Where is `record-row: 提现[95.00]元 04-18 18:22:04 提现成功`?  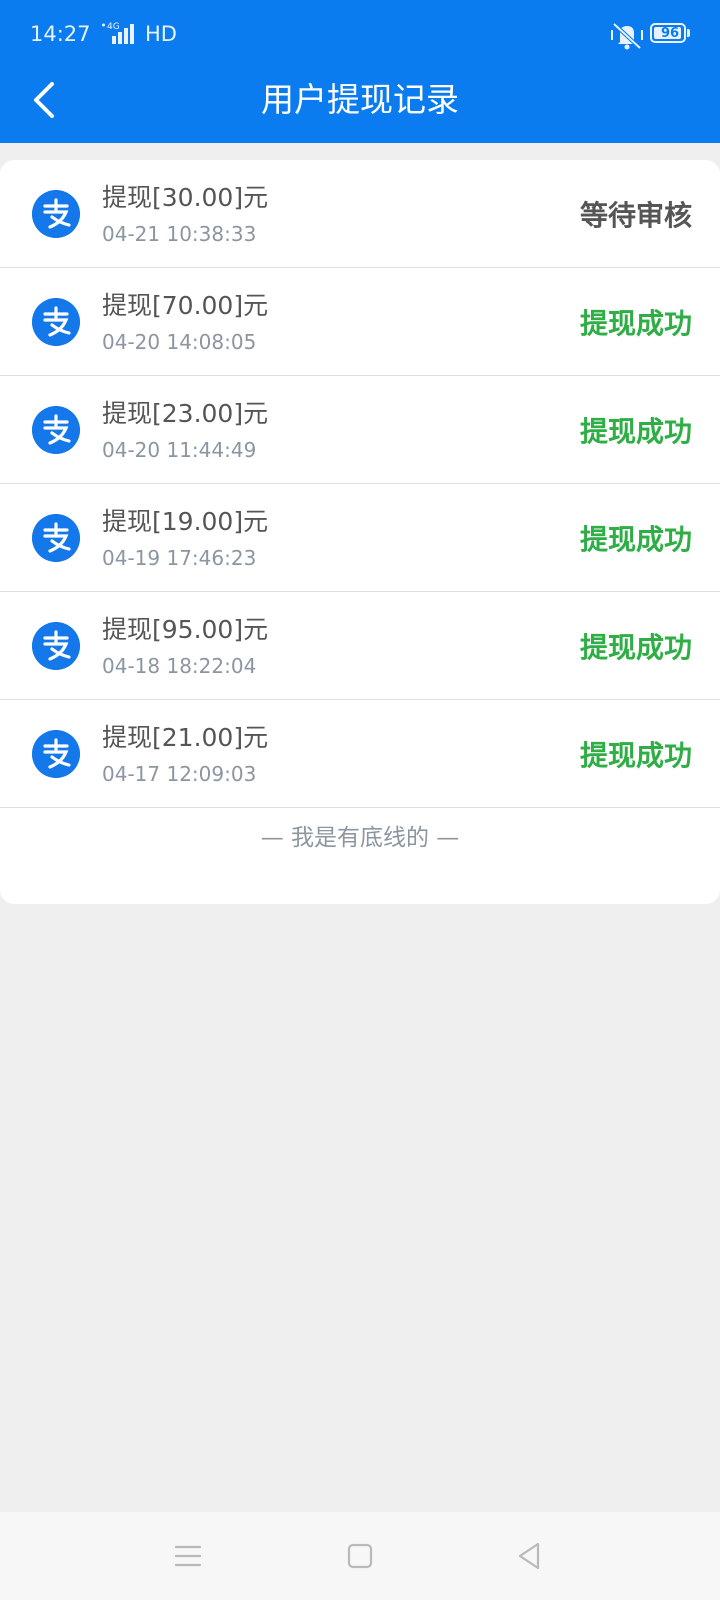 record-row: 提现[95.00]元 04-18 18:22:04 提现成功 is located at coordinates (360, 646).